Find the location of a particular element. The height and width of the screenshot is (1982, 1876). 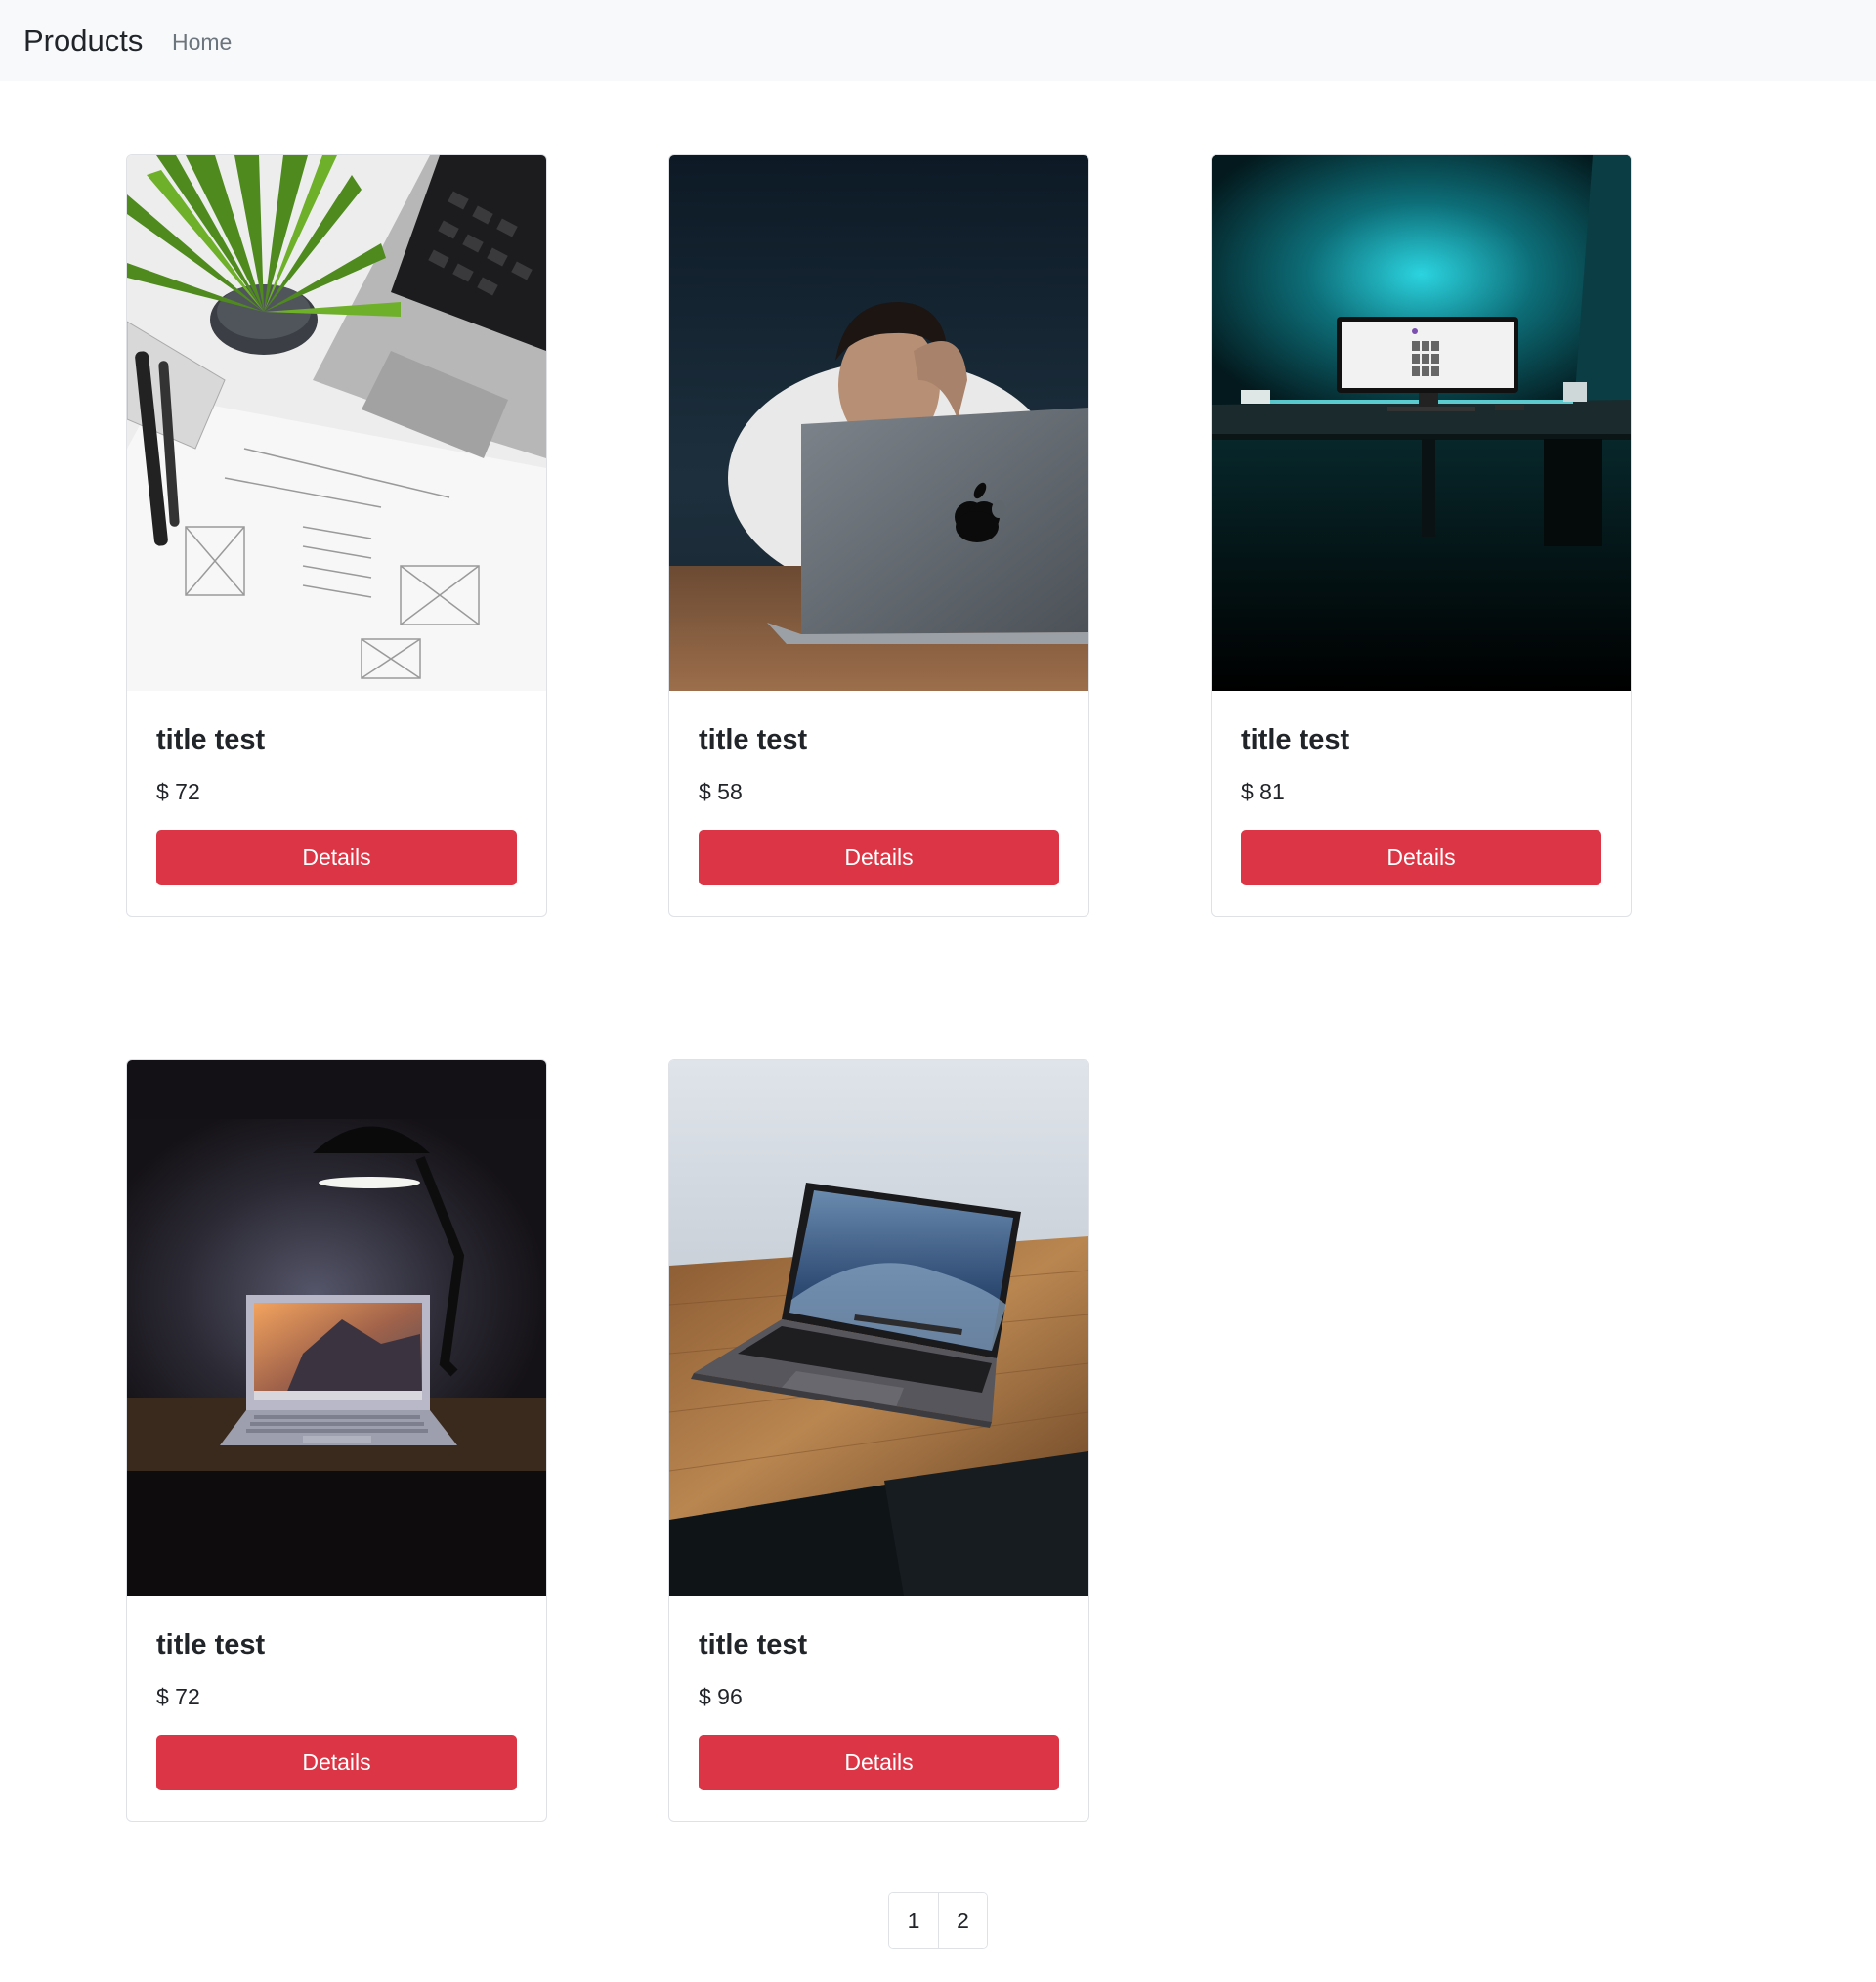

navbar-brand: Products is located at coordinates (83, 41).